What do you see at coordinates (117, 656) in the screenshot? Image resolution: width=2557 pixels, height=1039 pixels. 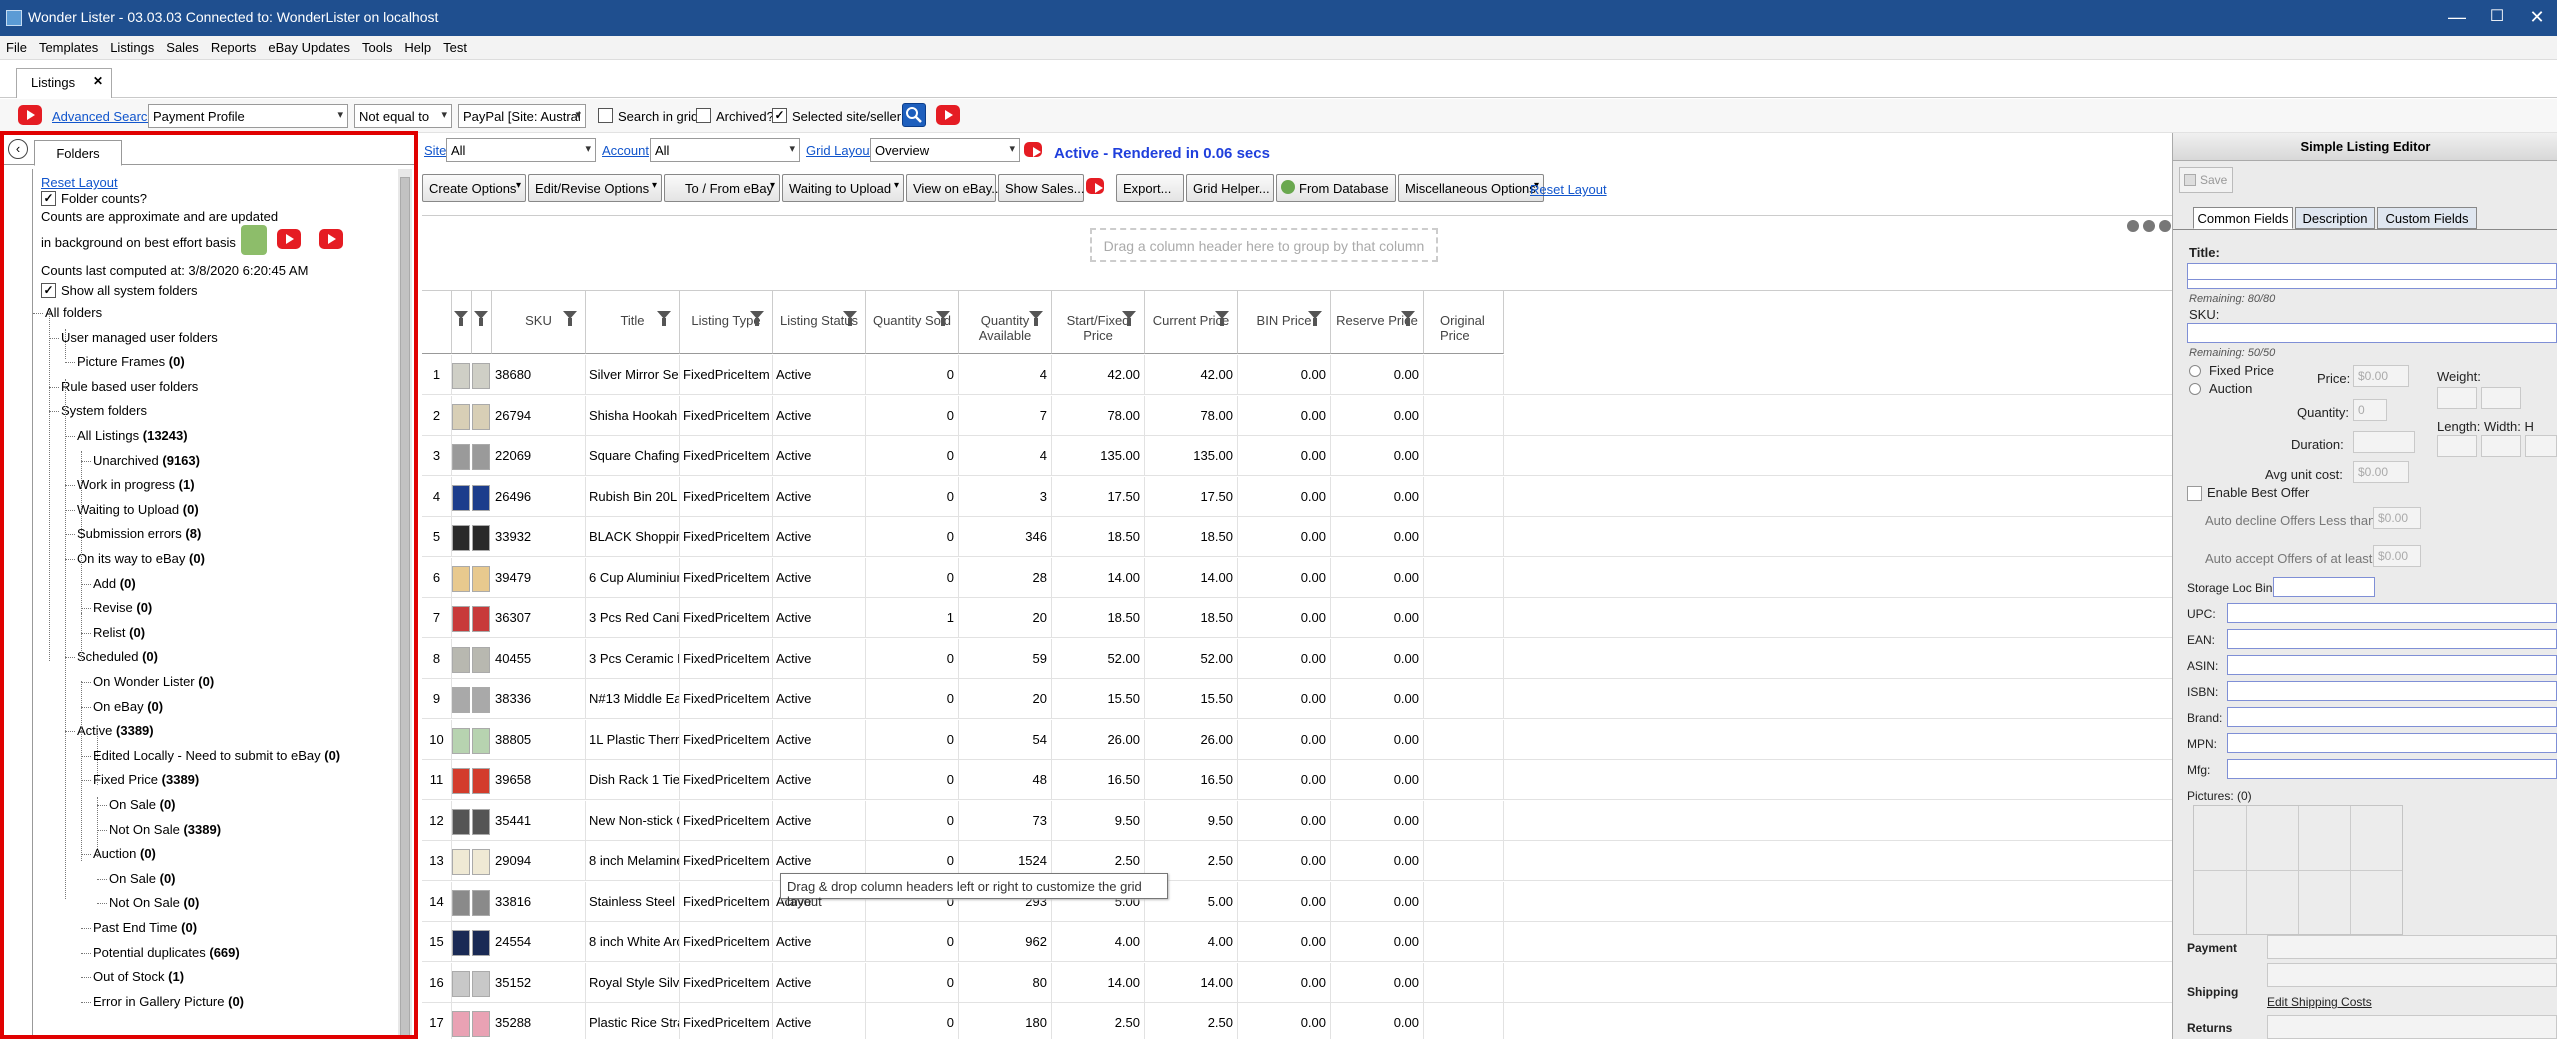 I see `folder-item: Scheduled (0)` at bounding box center [117, 656].